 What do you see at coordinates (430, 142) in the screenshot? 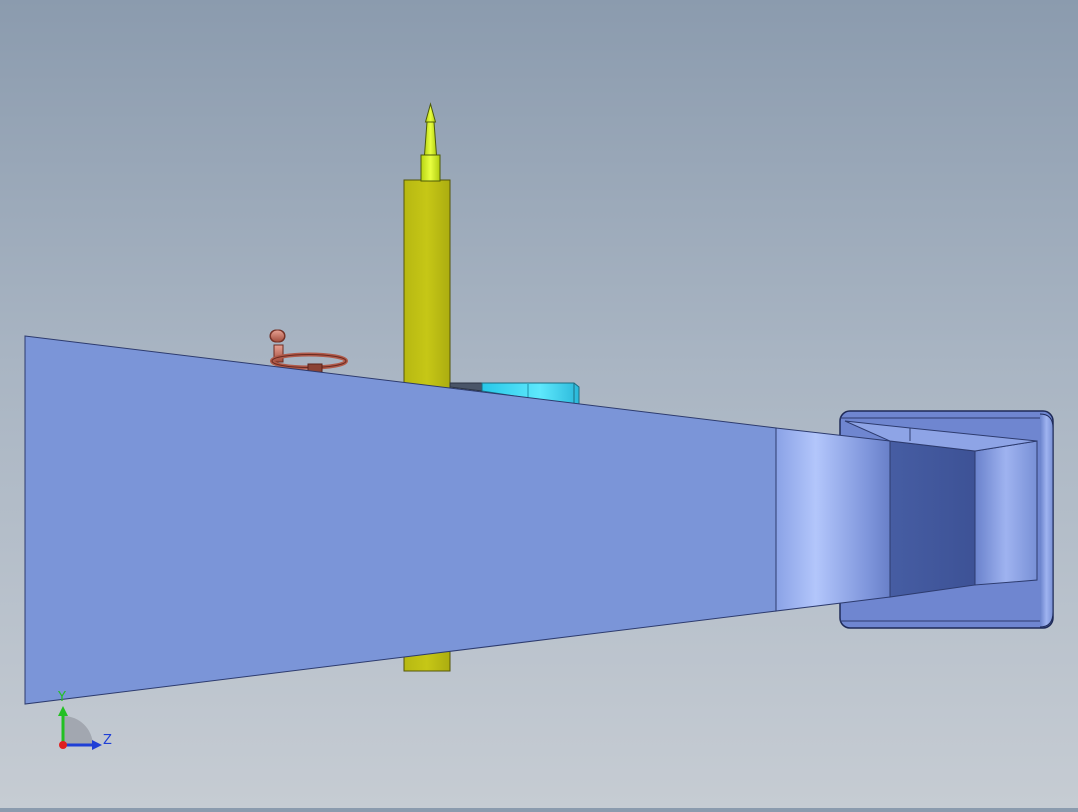
I see `top-pin` at bounding box center [430, 142].